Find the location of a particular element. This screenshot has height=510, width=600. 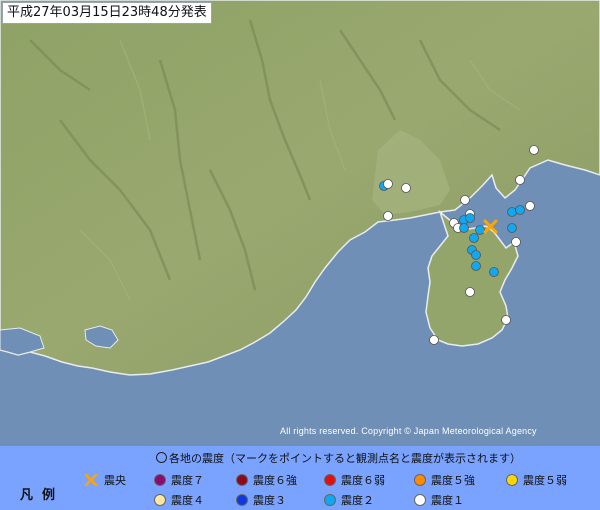

legend-epicenter-label: 震央 is located at coordinates (115, 480).